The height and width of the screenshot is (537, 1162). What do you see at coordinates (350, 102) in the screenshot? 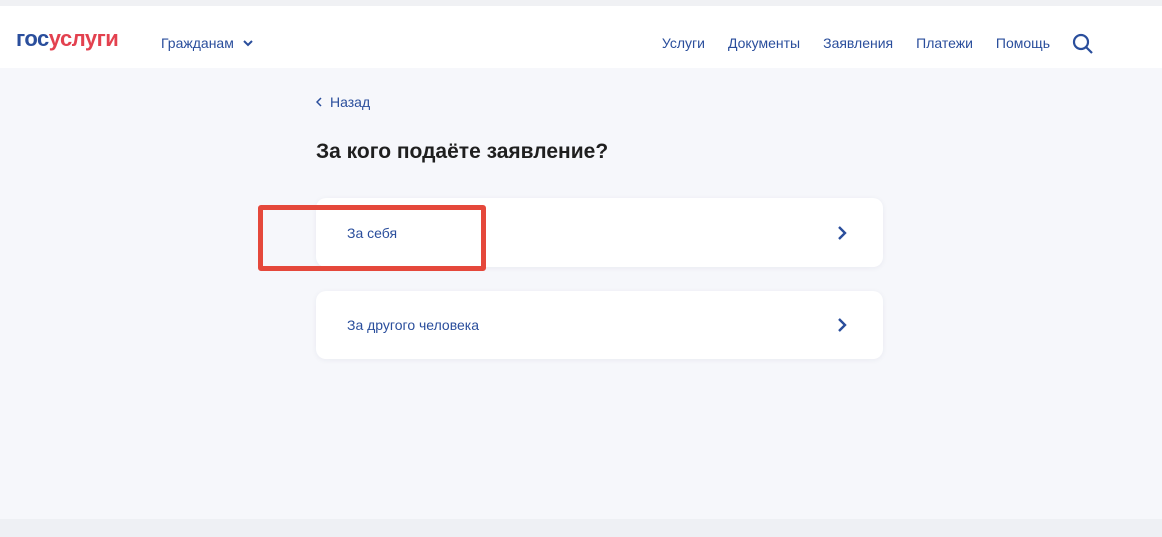
I see `back-label: Назад` at bounding box center [350, 102].